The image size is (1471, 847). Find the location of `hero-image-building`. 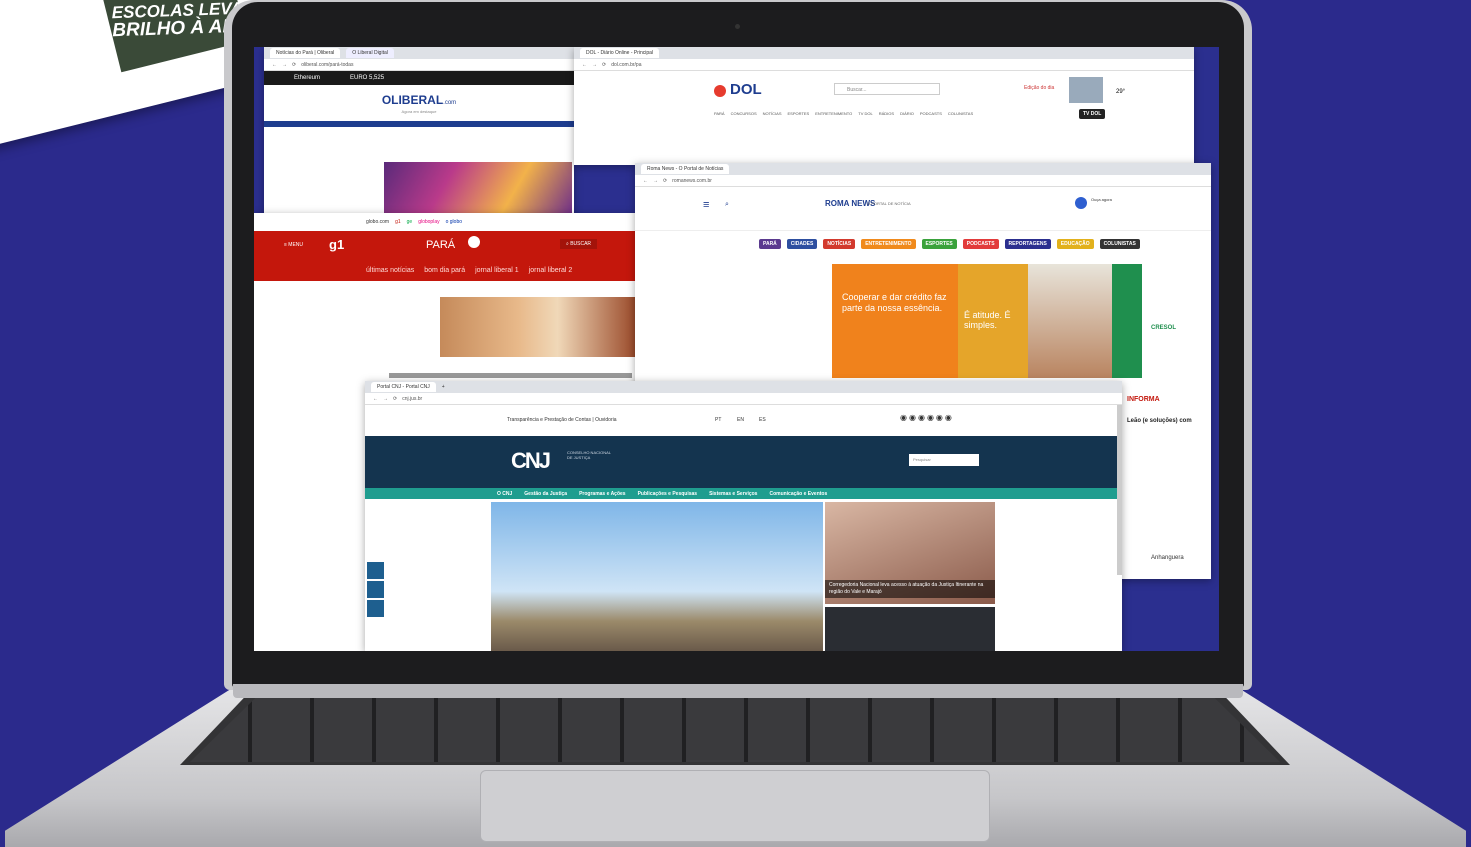

hero-image-building is located at coordinates (657, 576).